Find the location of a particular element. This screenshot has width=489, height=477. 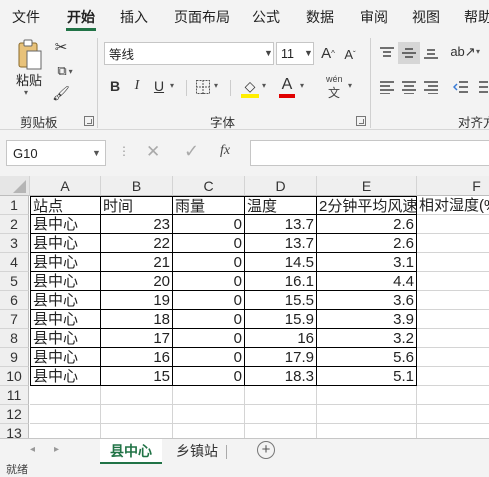

table-cell: 5.6 is located at coordinates (367, 357).